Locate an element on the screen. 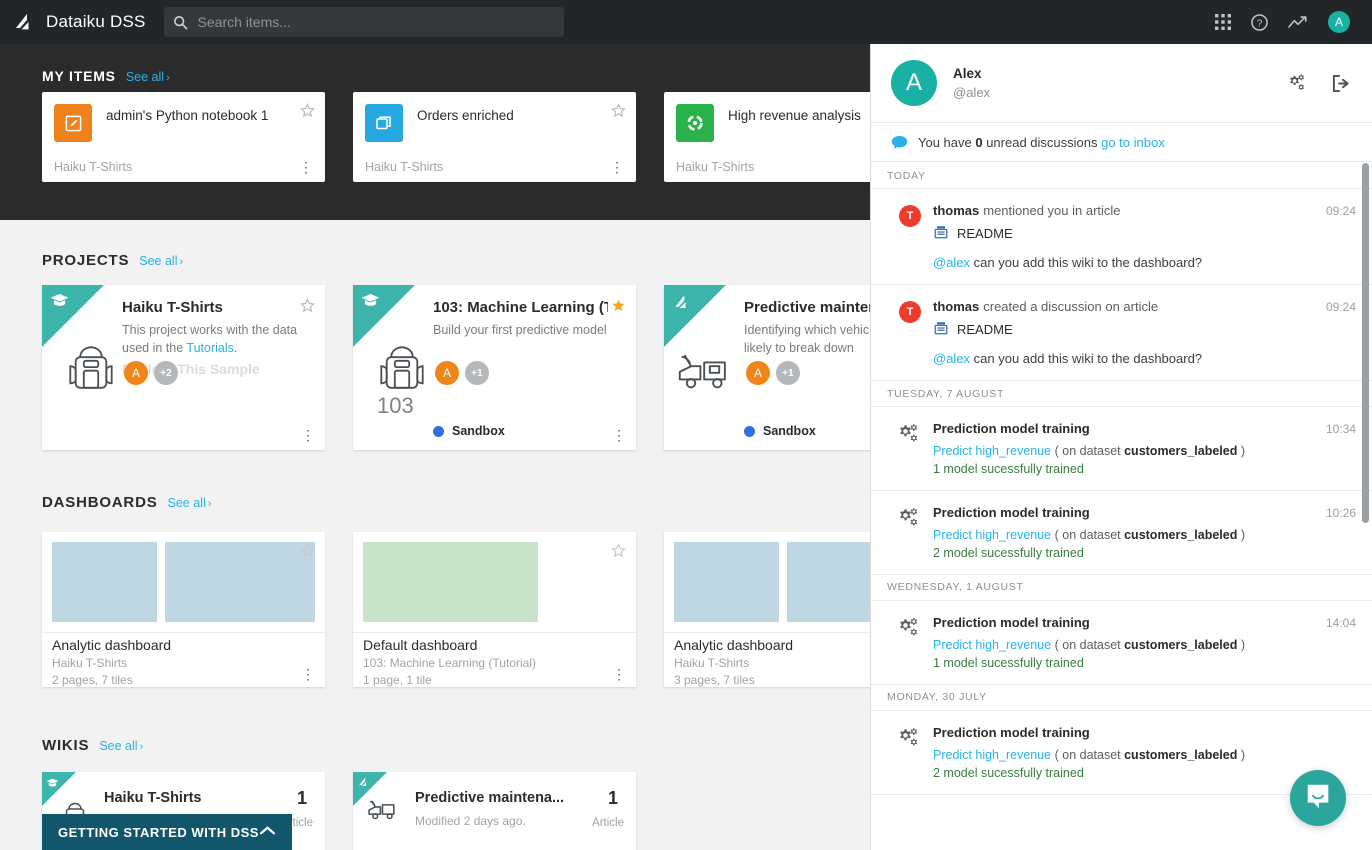 This screenshot has width=1372, height=850. panel-header: A Alex @alex is located at coordinates (1121, 83).